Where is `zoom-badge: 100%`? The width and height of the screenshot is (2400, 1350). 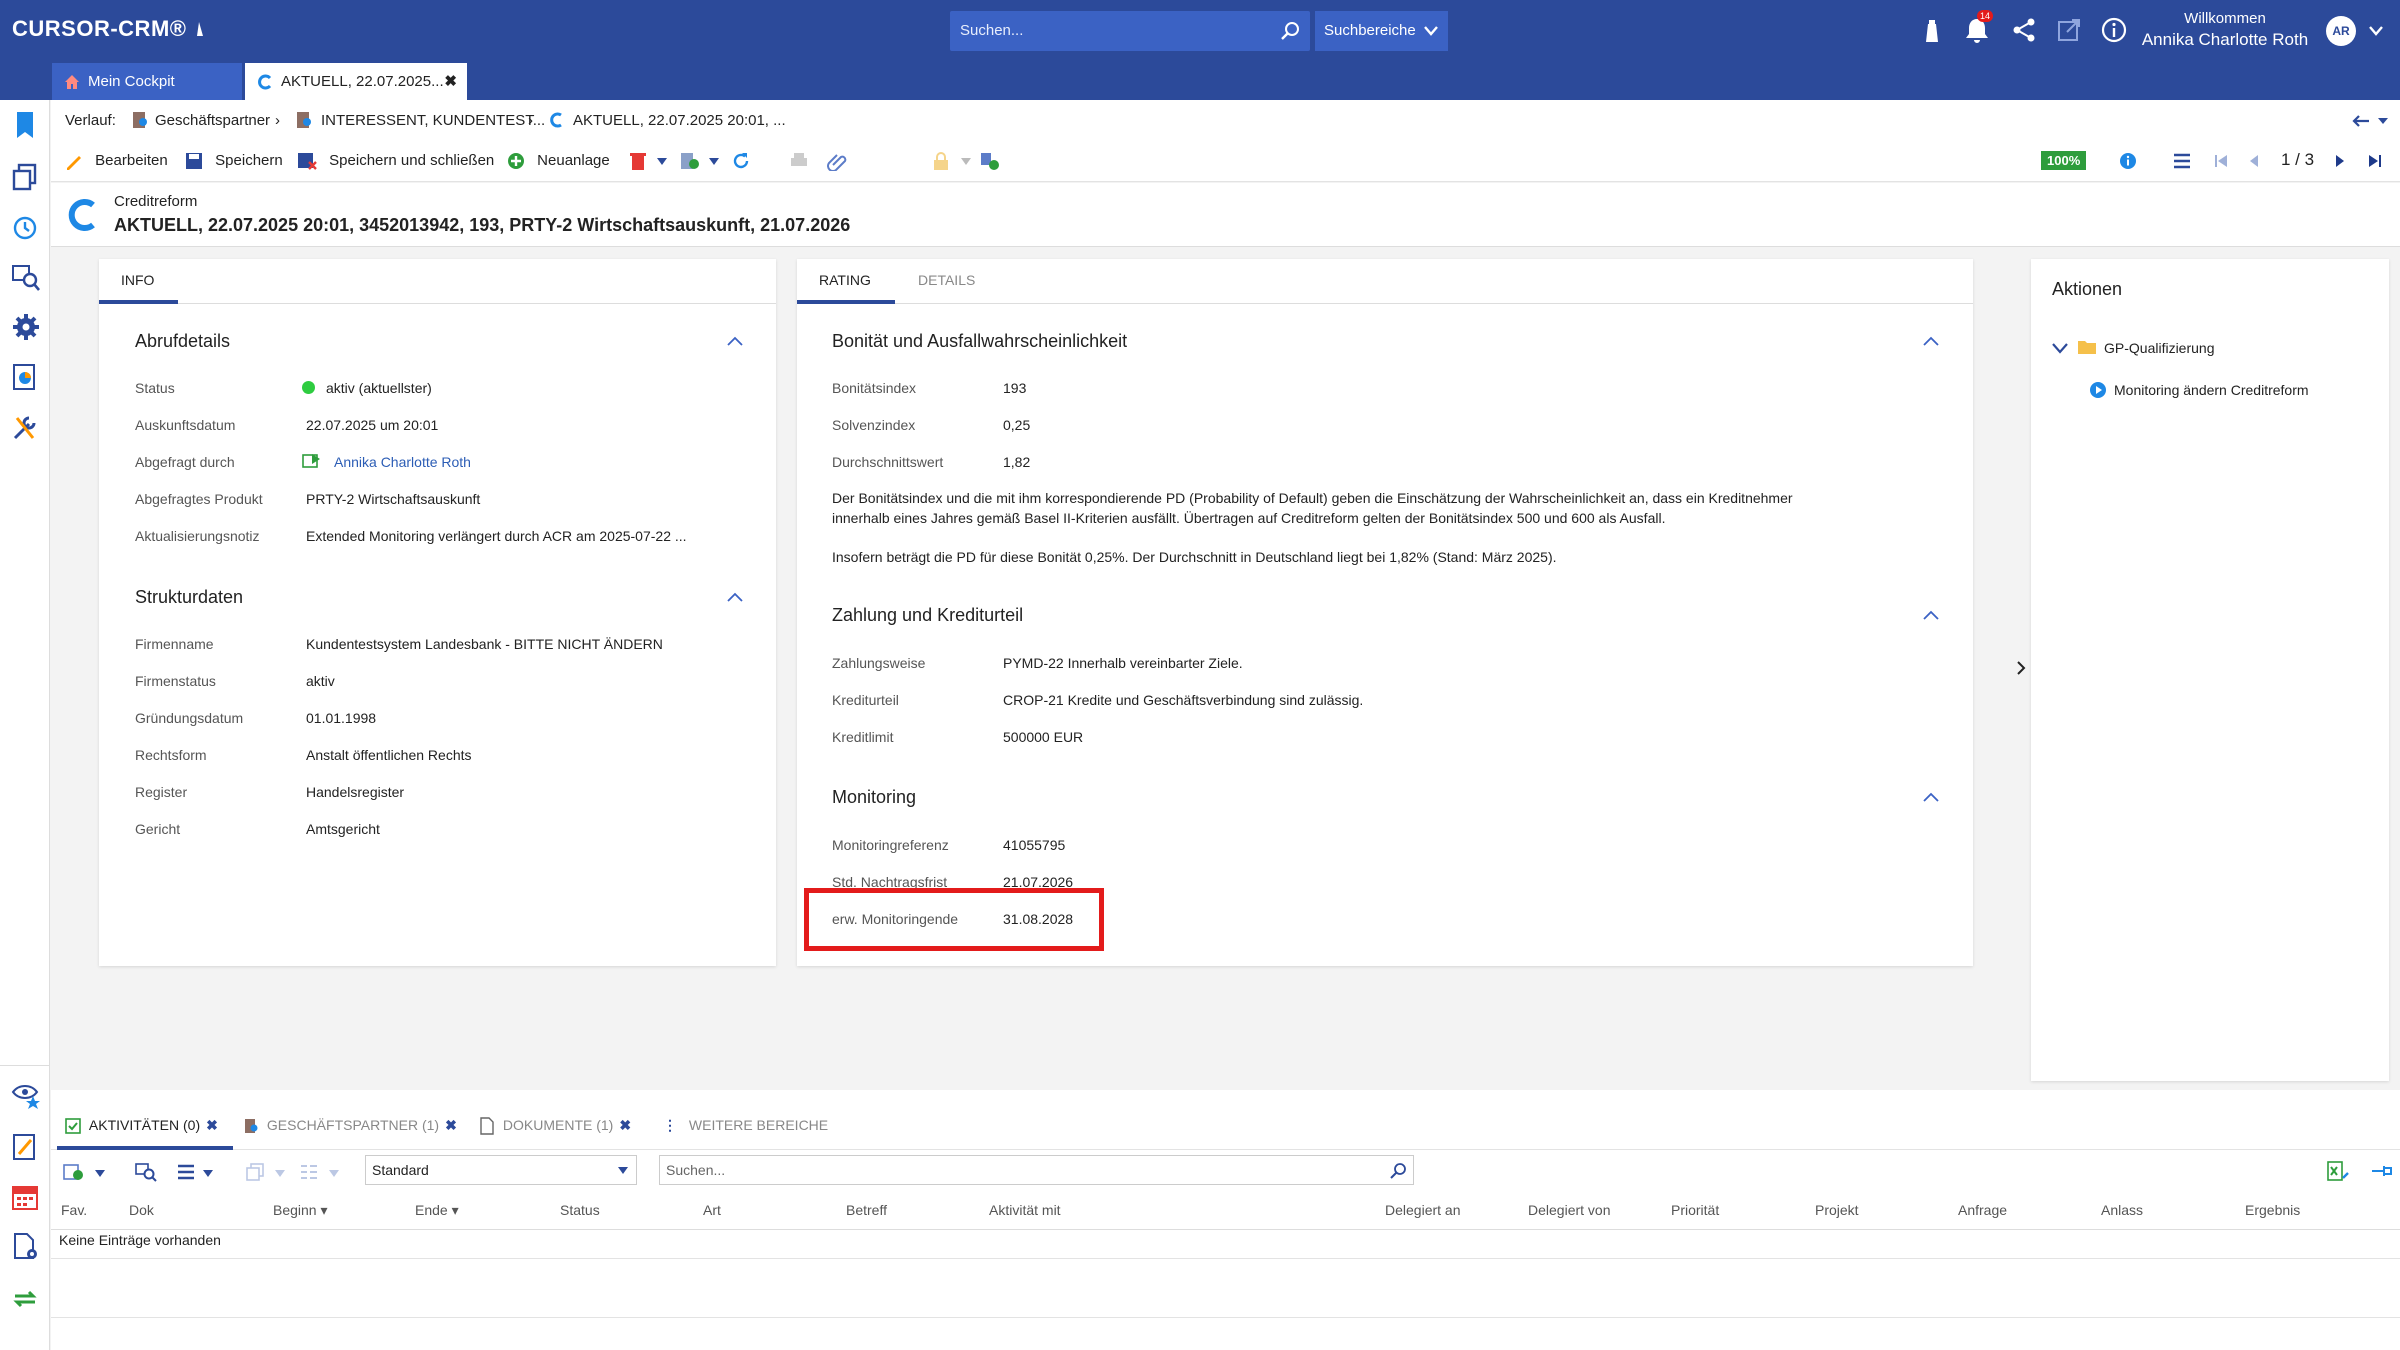
zoom-badge: 100% is located at coordinates (2064, 160).